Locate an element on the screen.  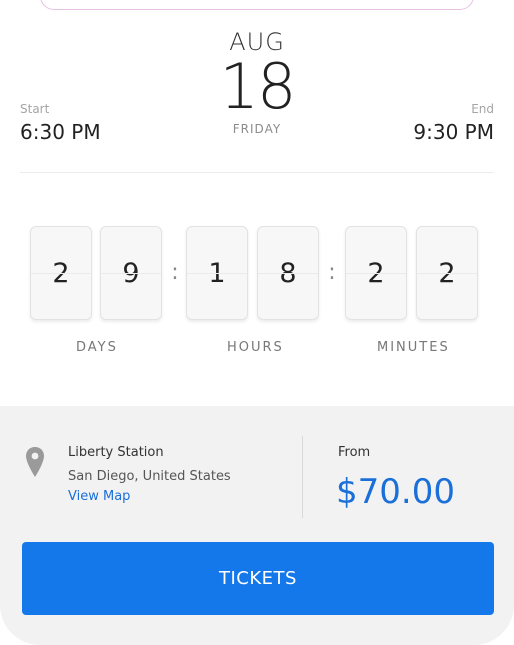
tickets-button: TICKETS is located at coordinates (258, 578).